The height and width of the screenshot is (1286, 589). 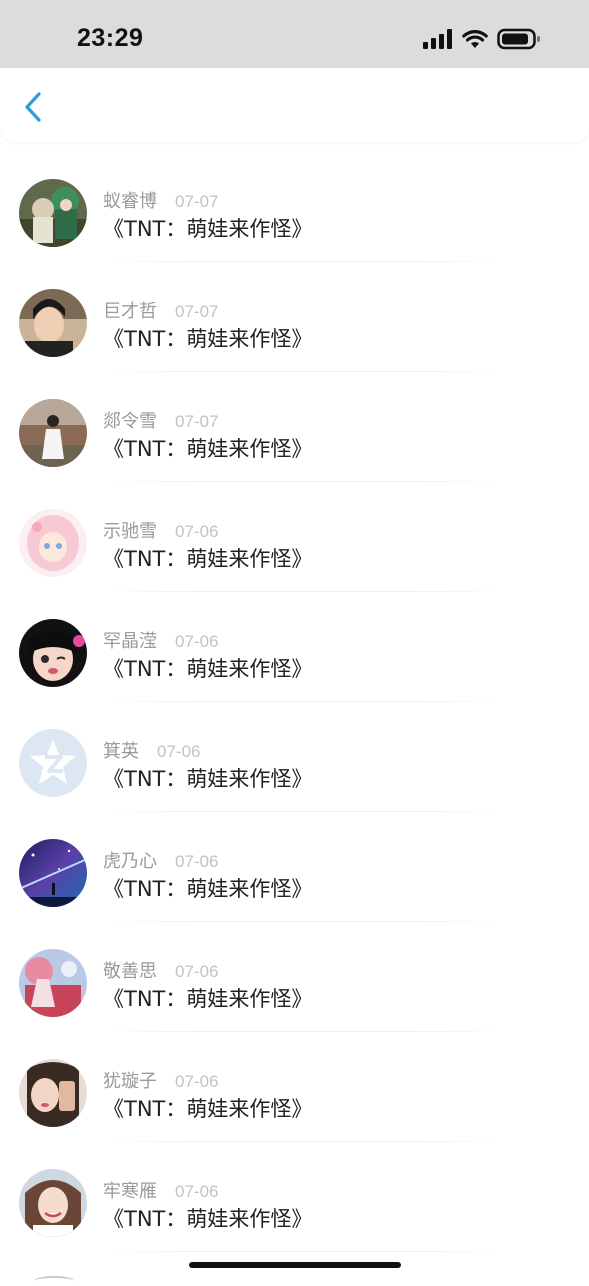 What do you see at coordinates (160, 970) in the screenshot?
I see `name-line: 敬善思 07-06` at bounding box center [160, 970].